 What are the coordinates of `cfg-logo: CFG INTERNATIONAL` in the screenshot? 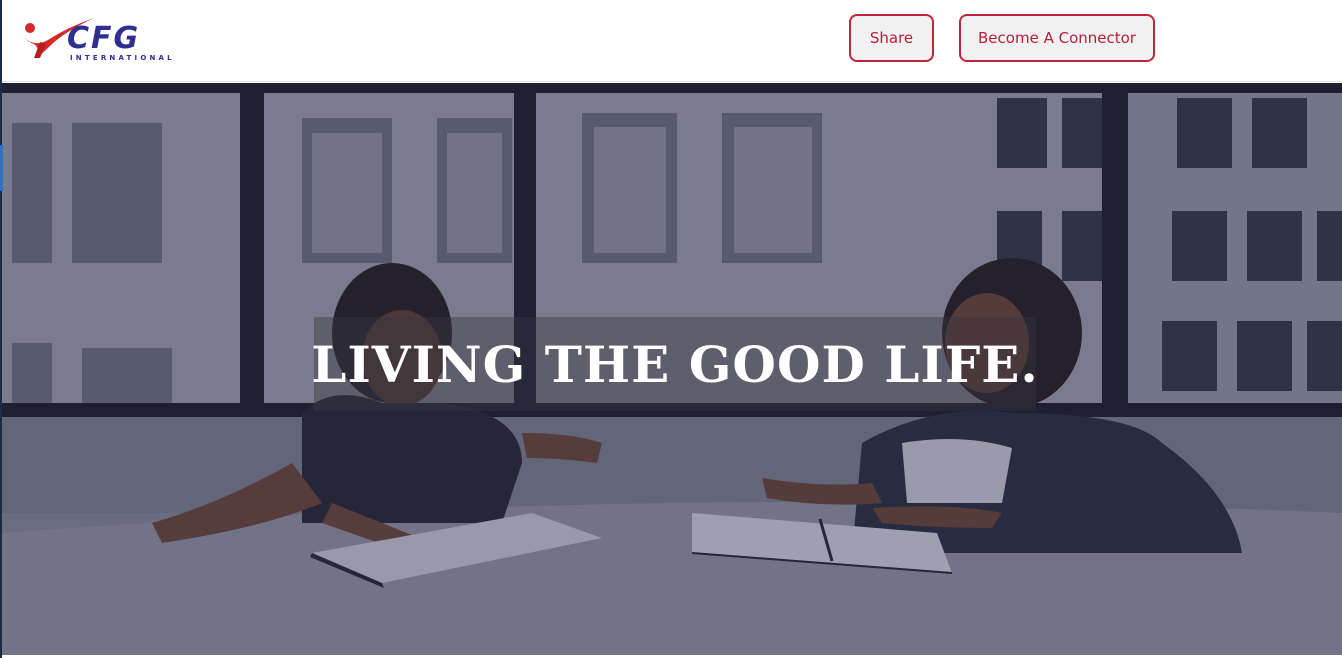 It's located at (103, 39).